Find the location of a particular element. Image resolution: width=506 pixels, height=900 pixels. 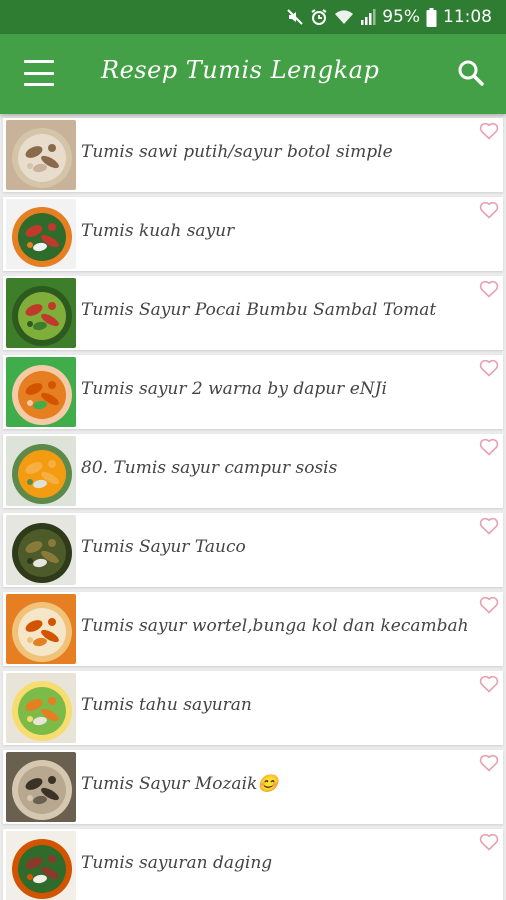

recipe-list-item: Tumis Sayur Pocai Bumbu Sambal Tomat is located at coordinates (253, 313).